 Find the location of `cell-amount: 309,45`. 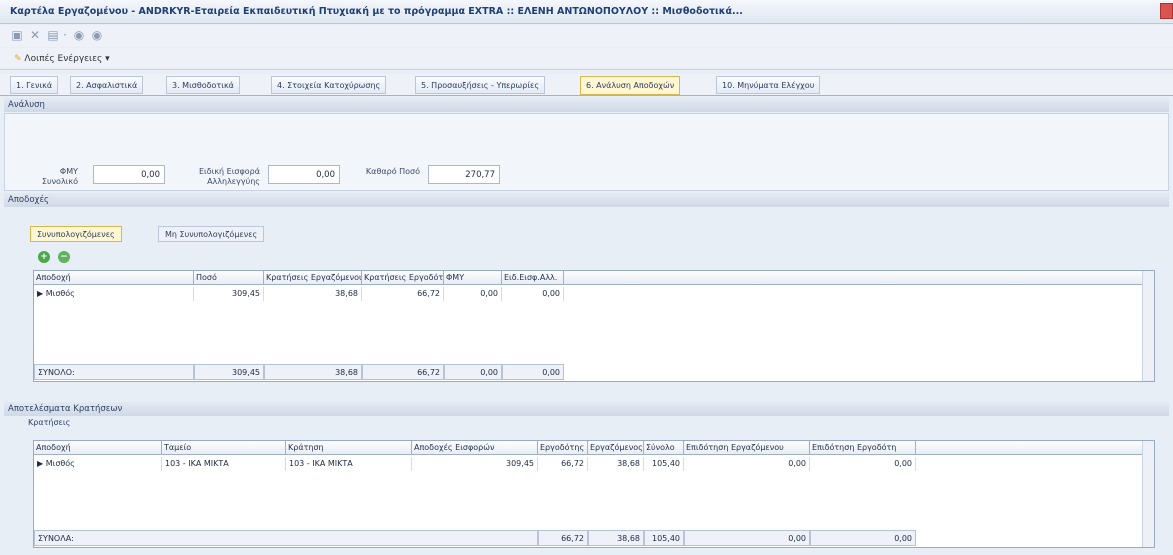

cell-amount: 309,45 is located at coordinates (229, 294).